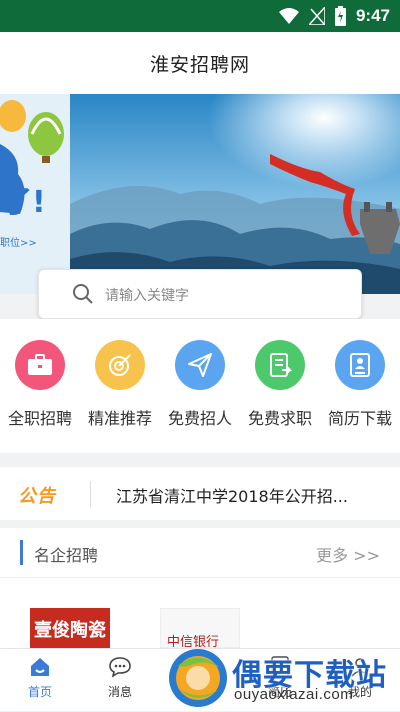 The height and width of the screenshot is (712, 400). I want to click on banner-left-text: 职位>>, so click(18, 243).